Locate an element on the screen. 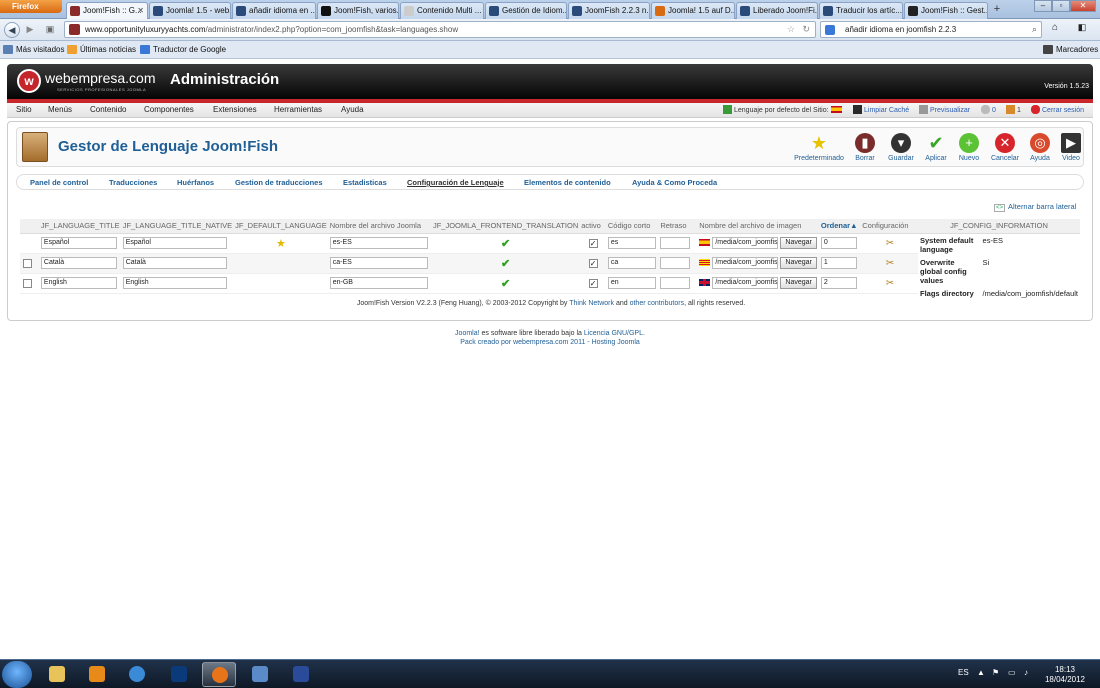 This screenshot has height=688, width=1100. tab-close-icon: ✕ is located at coordinates (140, 10).